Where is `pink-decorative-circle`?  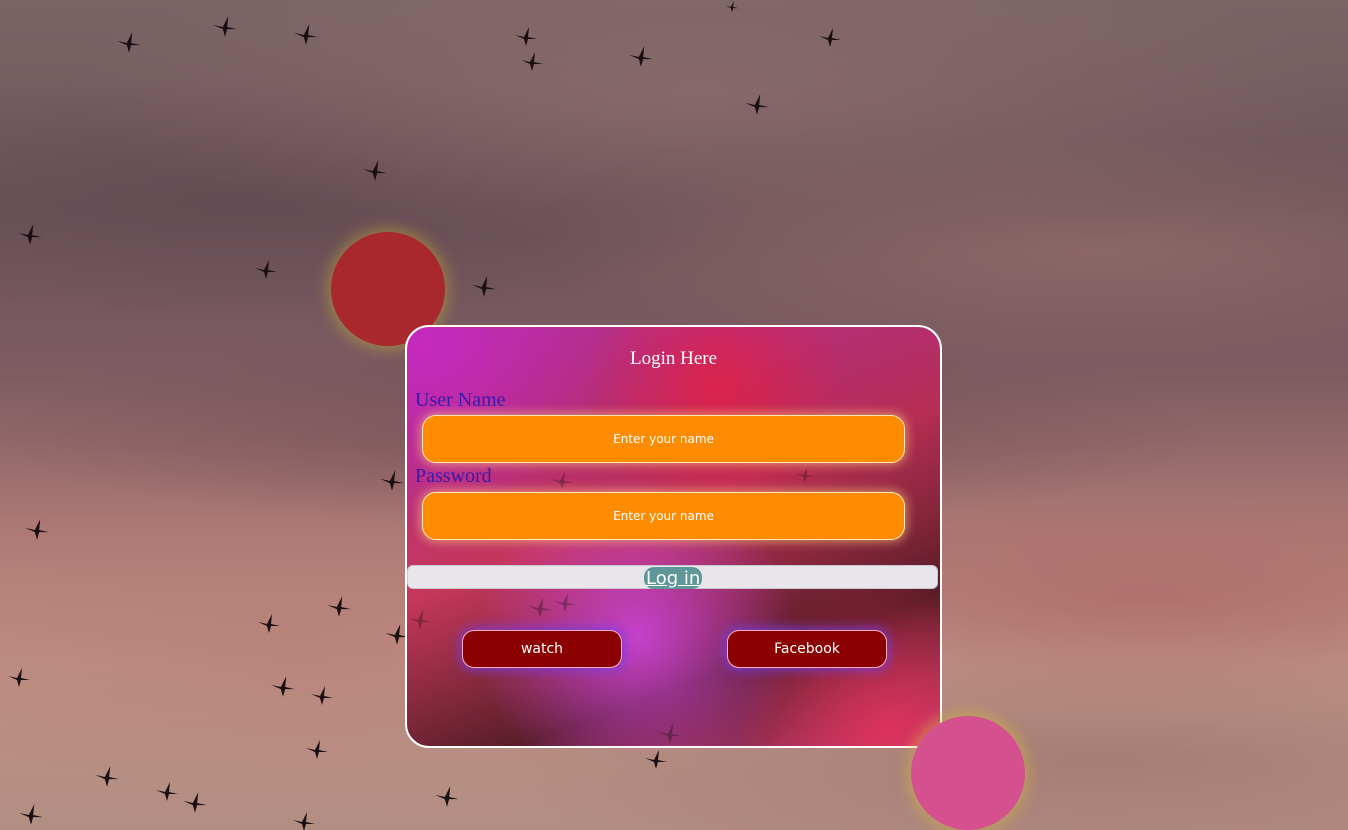 pink-decorative-circle is located at coordinates (968, 773).